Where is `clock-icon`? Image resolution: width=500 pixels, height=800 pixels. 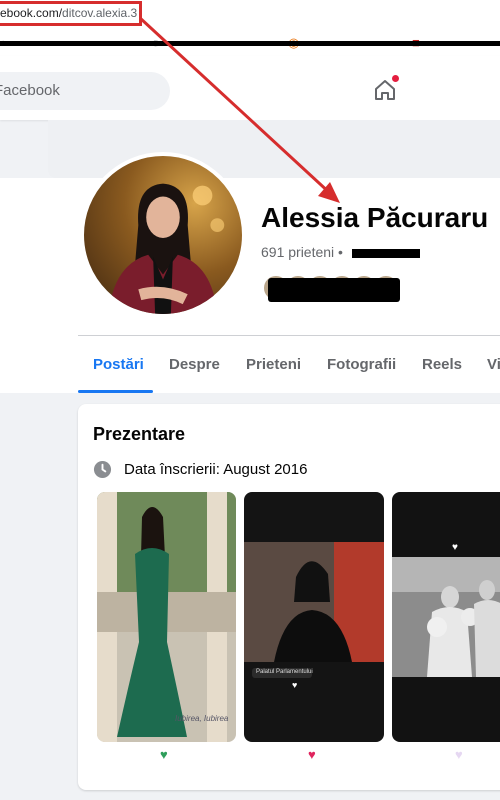
clock-icon is located at coordinates (102, 469).